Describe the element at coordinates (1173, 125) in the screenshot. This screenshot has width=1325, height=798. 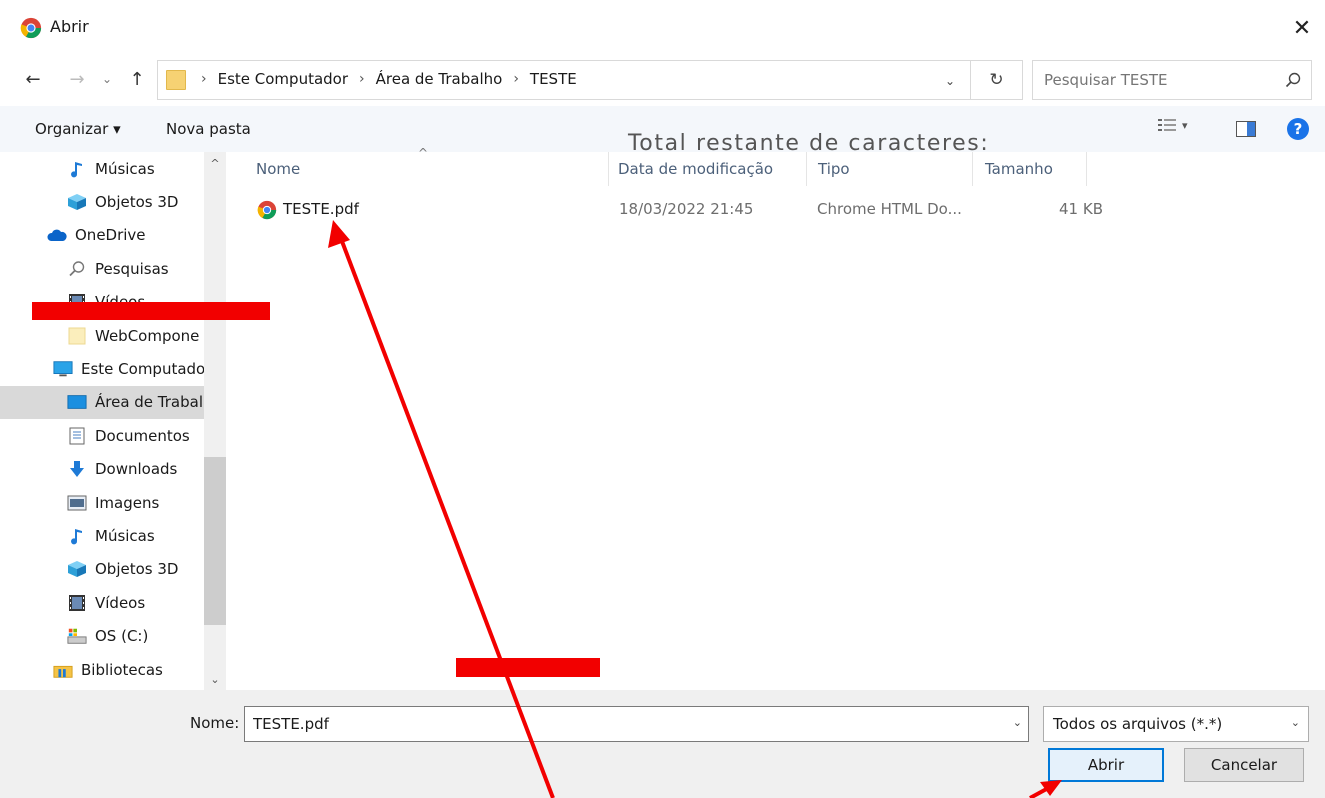
I see `change-view-button: ▾` at that location.